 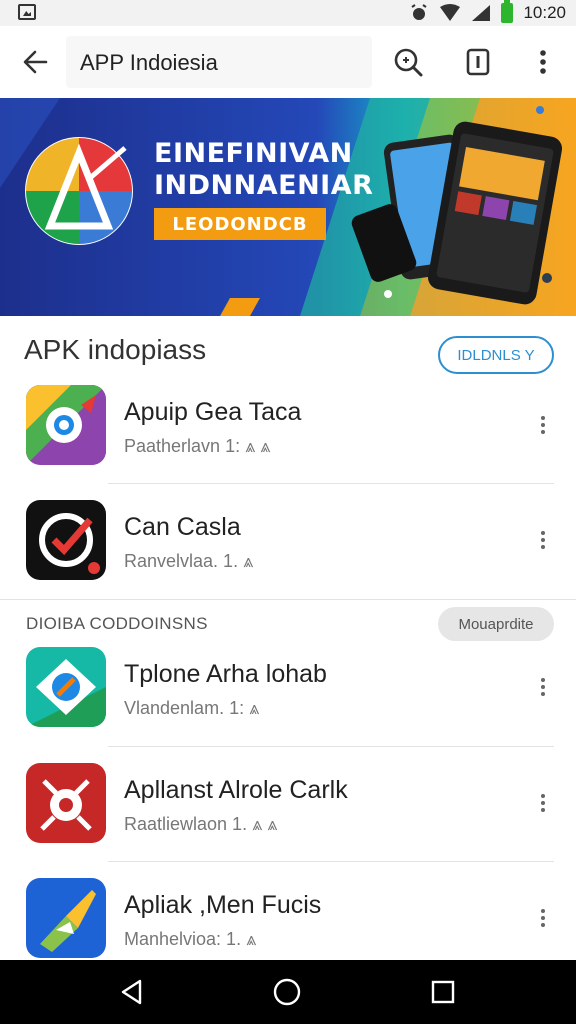 What do you see at coordinates (222, 905) in the screenshot?
I see `app-name: Apliak ,Men Fucis` at bounding box center [222, 905].